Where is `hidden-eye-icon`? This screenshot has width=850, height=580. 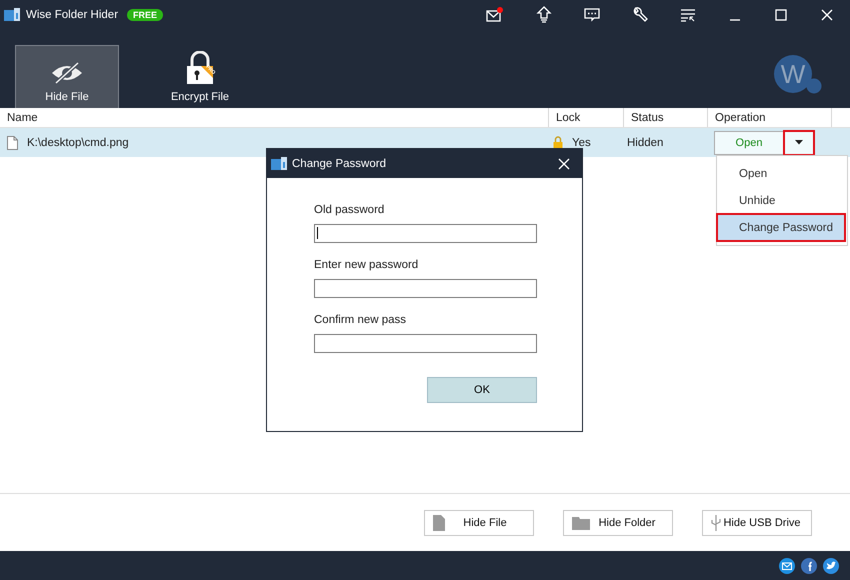 hidden-eye-icon is located at coordinates (67, 73).